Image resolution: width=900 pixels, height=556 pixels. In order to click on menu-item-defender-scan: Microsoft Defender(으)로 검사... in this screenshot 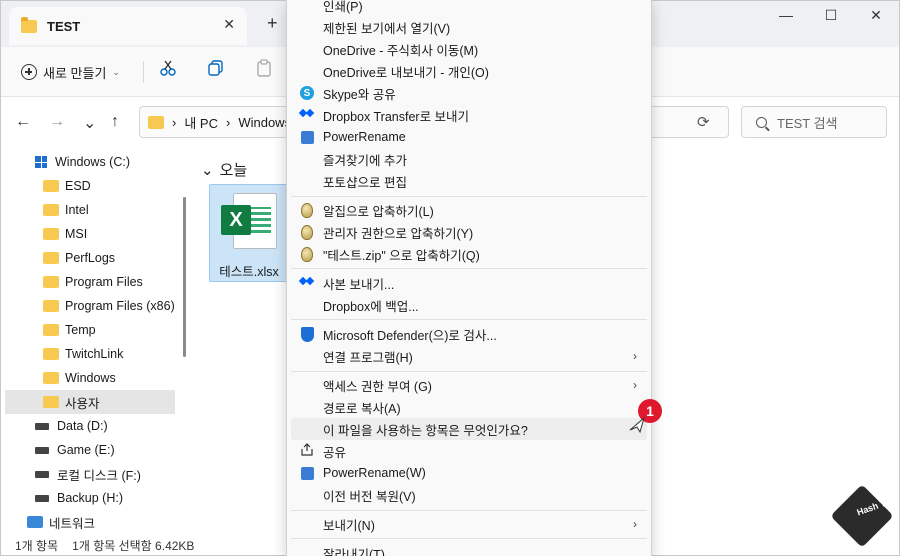, I will do `click(469, 334)`.